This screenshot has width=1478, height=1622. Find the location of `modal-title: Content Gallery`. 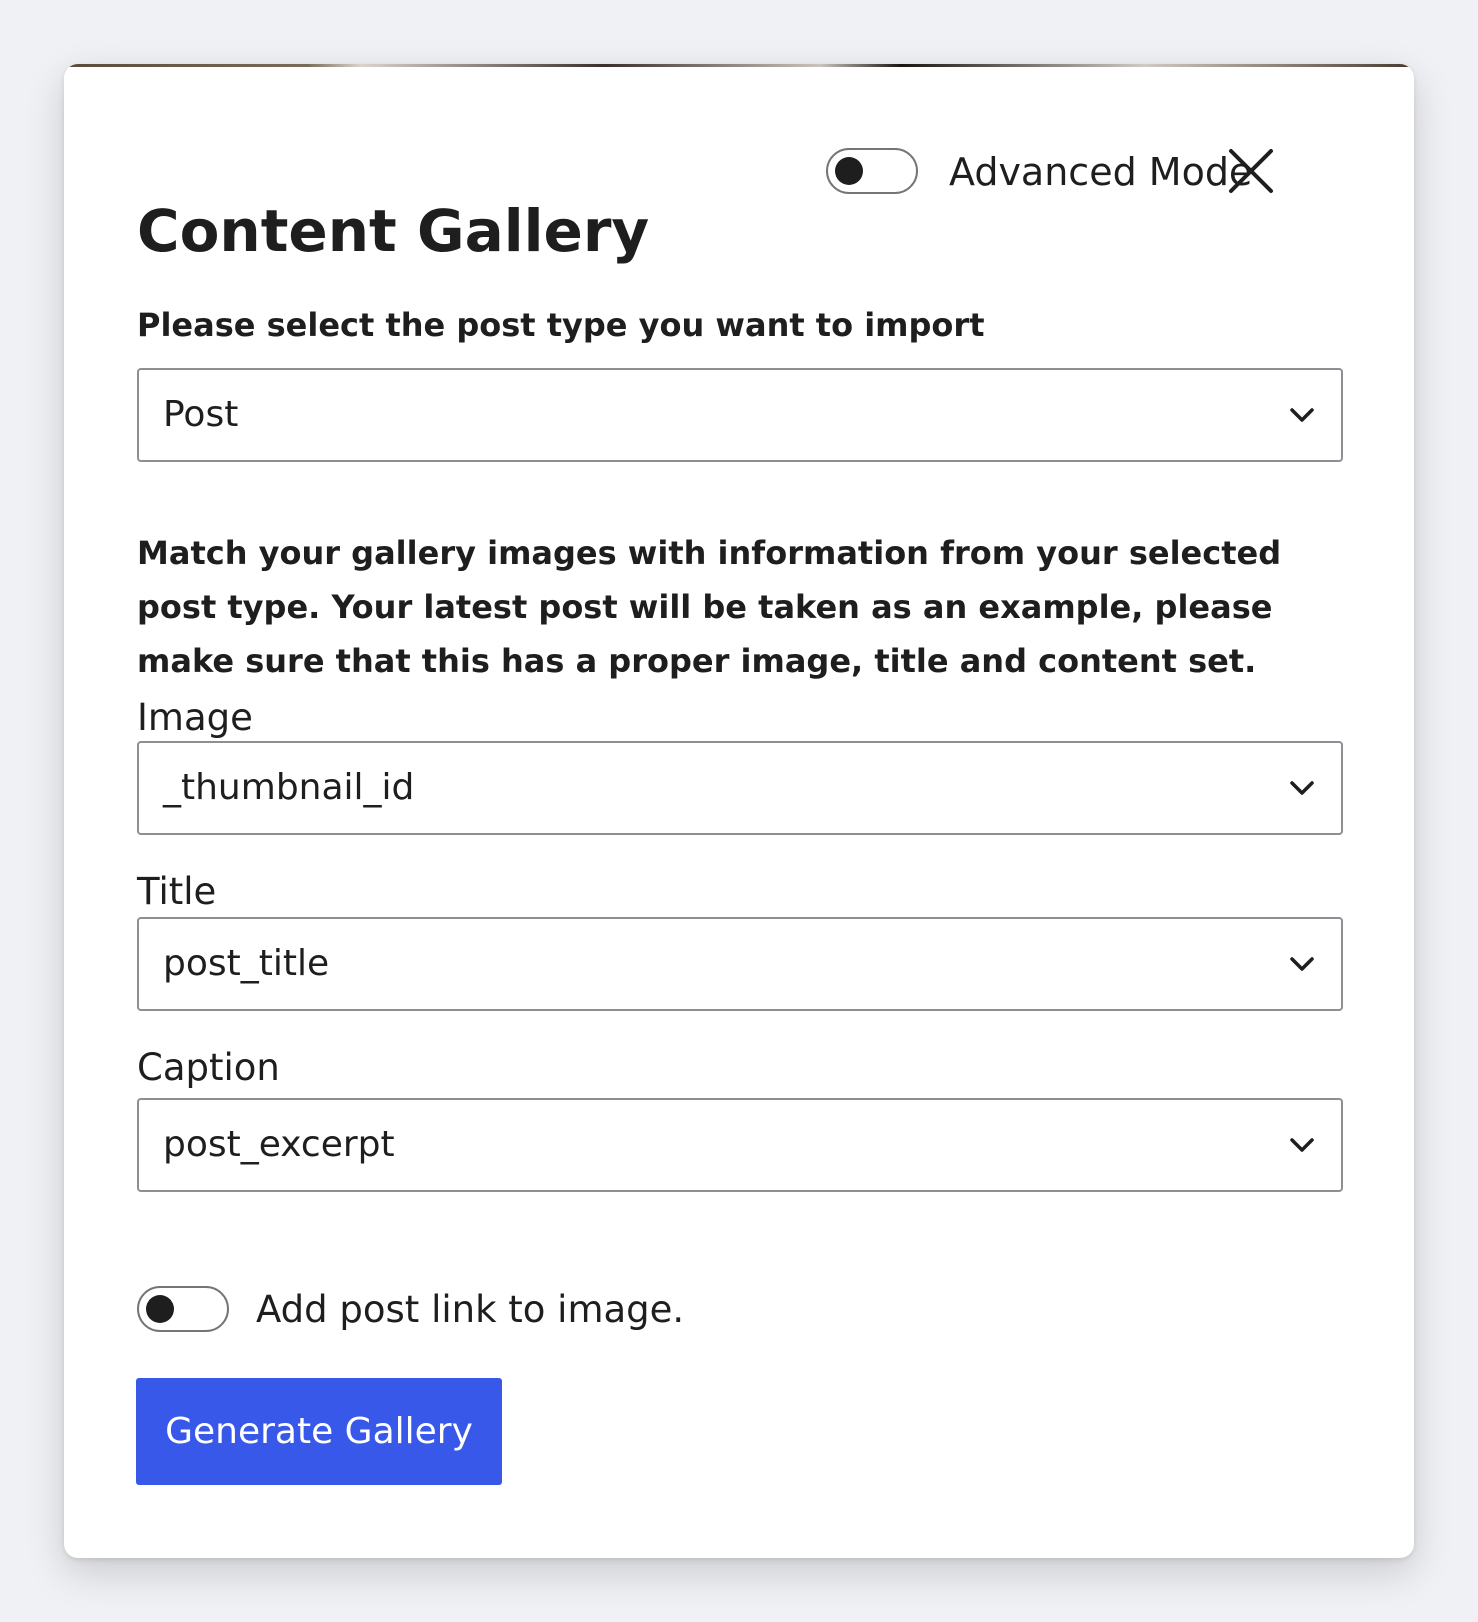

modal-title: Content Gallery is located at coordinates (393, 231).